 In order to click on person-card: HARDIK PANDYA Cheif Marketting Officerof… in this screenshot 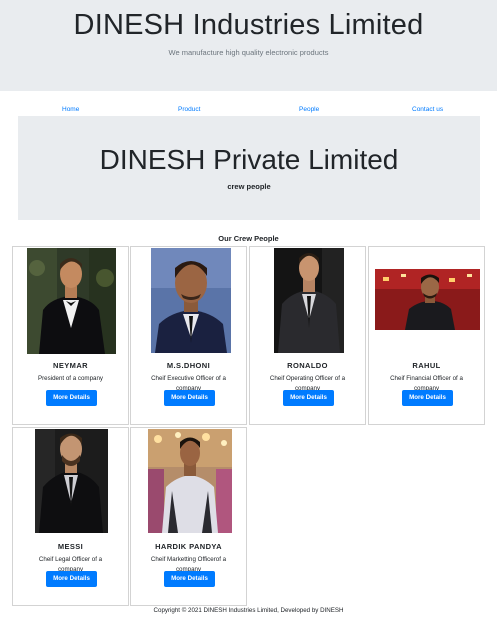, I will do `click(188, 516)`.